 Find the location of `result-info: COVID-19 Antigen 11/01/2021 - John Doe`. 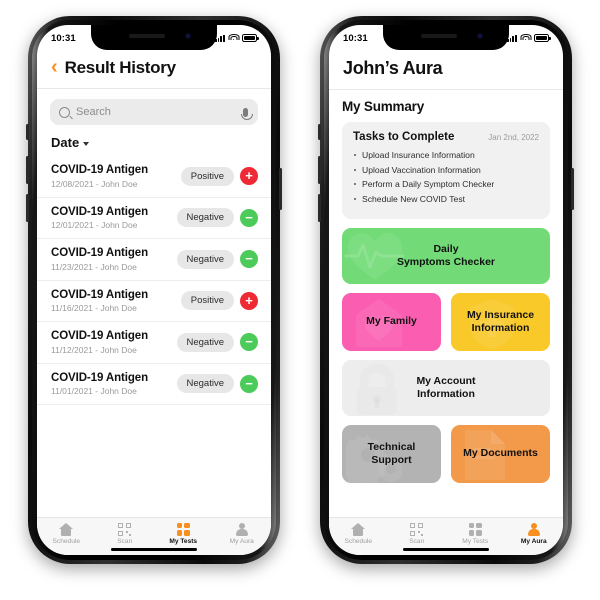

result-info: COVID-19 Antigen 11/01/2021 - John Doe is located at coordinates (111, 384).